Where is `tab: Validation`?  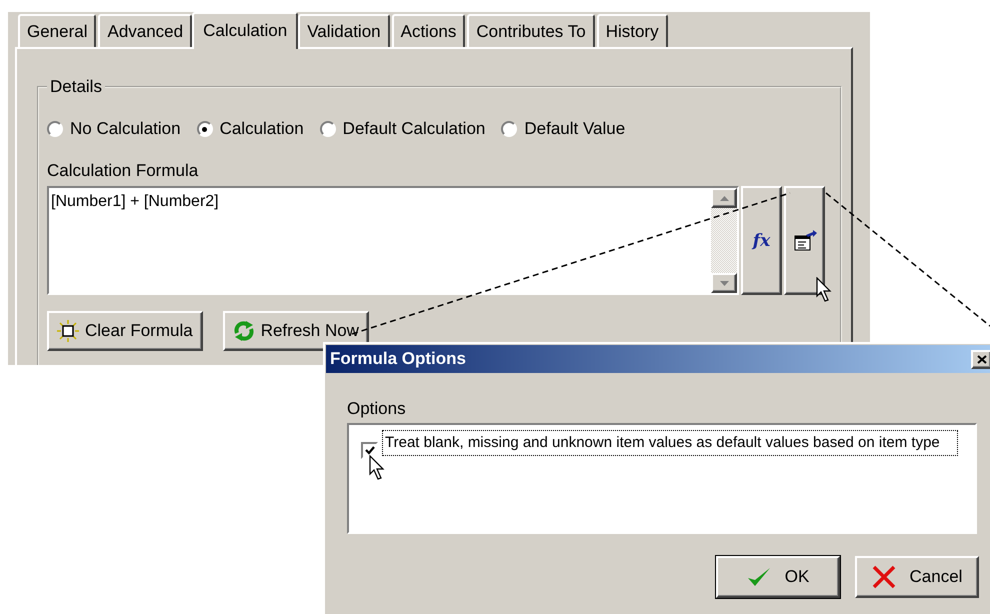
tab: Validation is located at coordinates (344, 30).